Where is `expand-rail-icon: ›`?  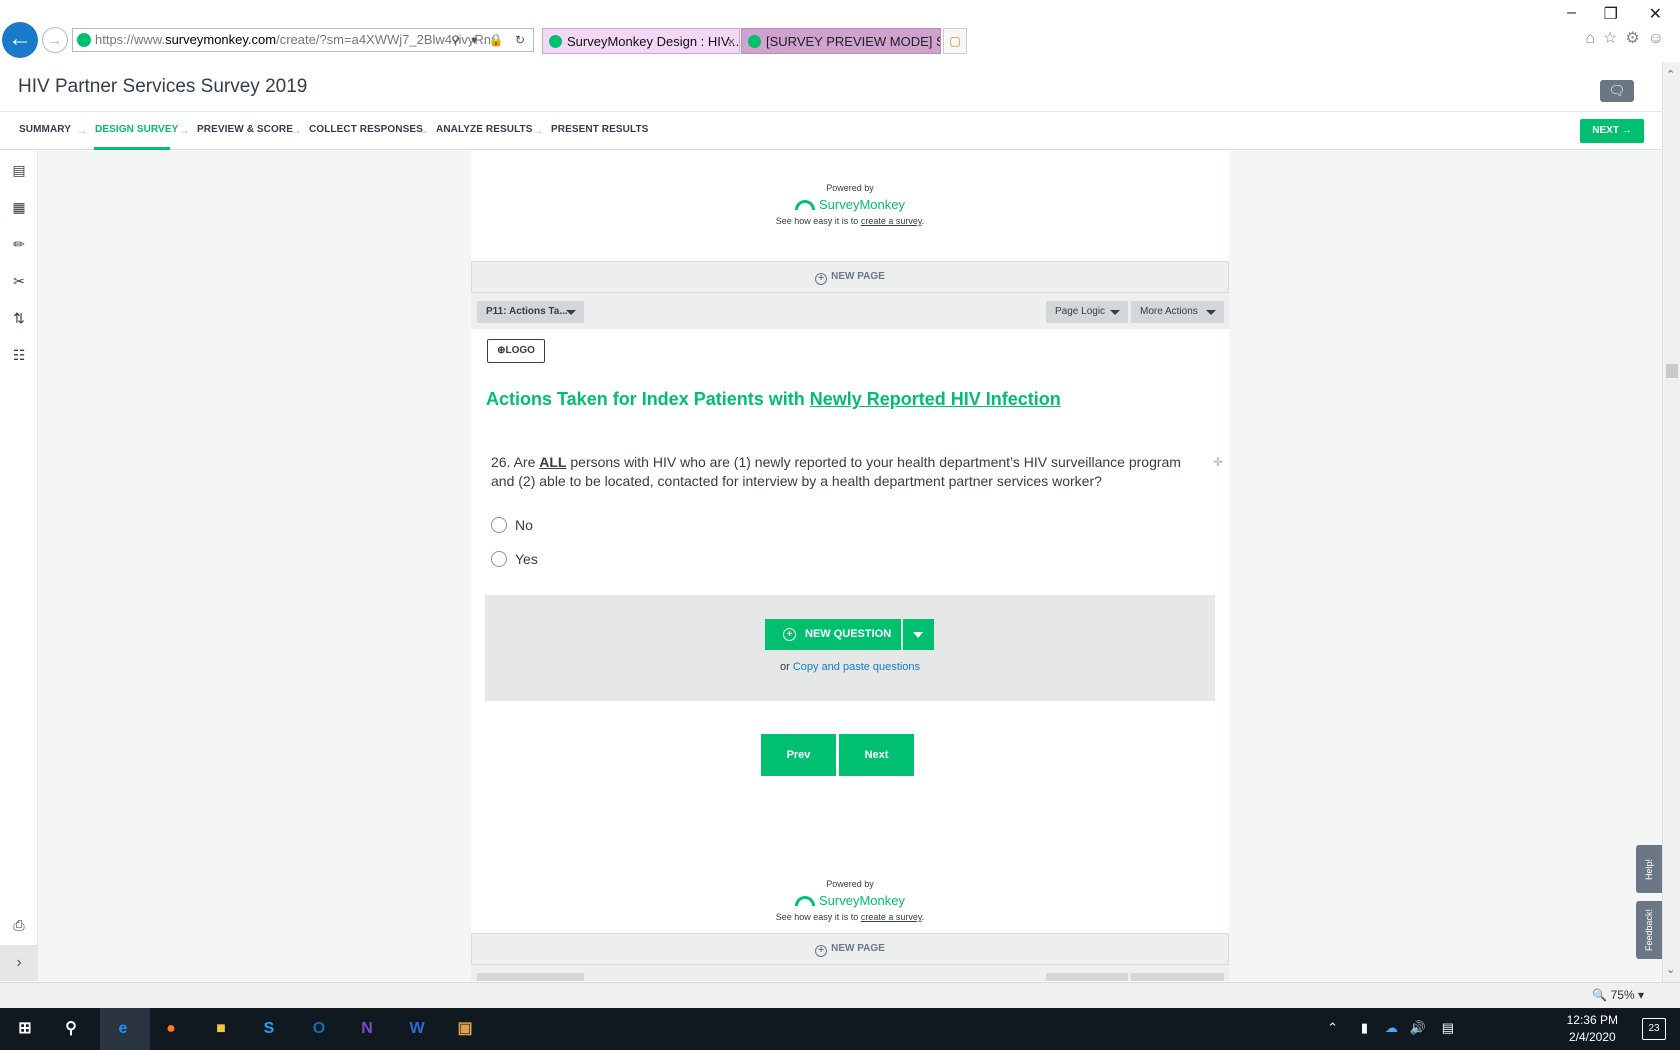 expand-rail-icon: › is located at coordinates (19, 963).